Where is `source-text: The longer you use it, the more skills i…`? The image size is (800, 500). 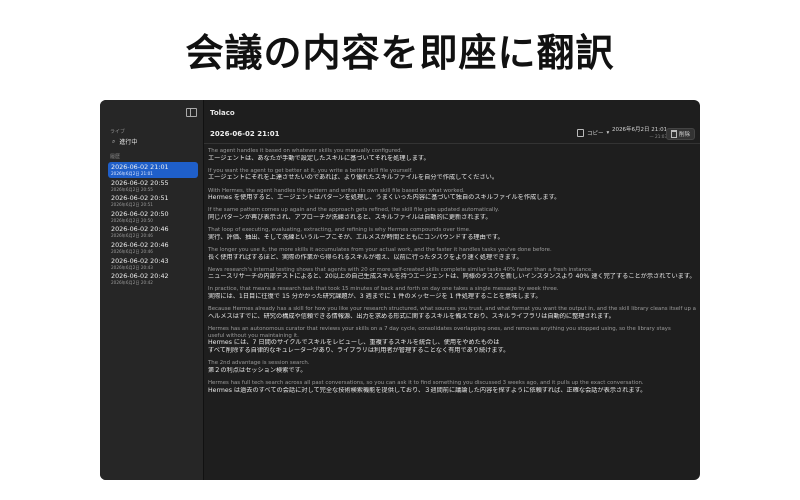
source-text: The longer you use it, the more skills i… is located at coordinates (380, 249).